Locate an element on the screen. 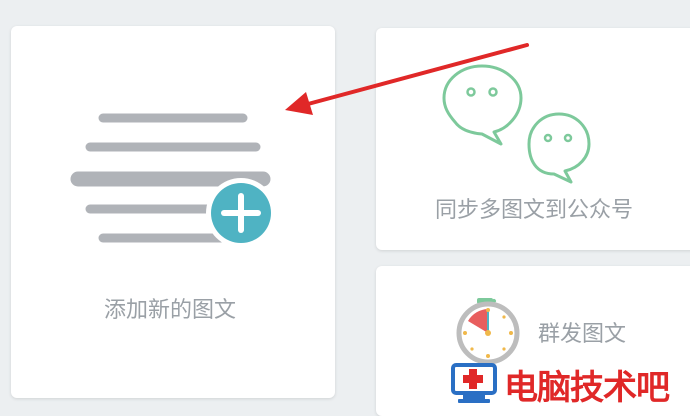  watermark: 电脑技术吧 is located at coordinates (567, 383).